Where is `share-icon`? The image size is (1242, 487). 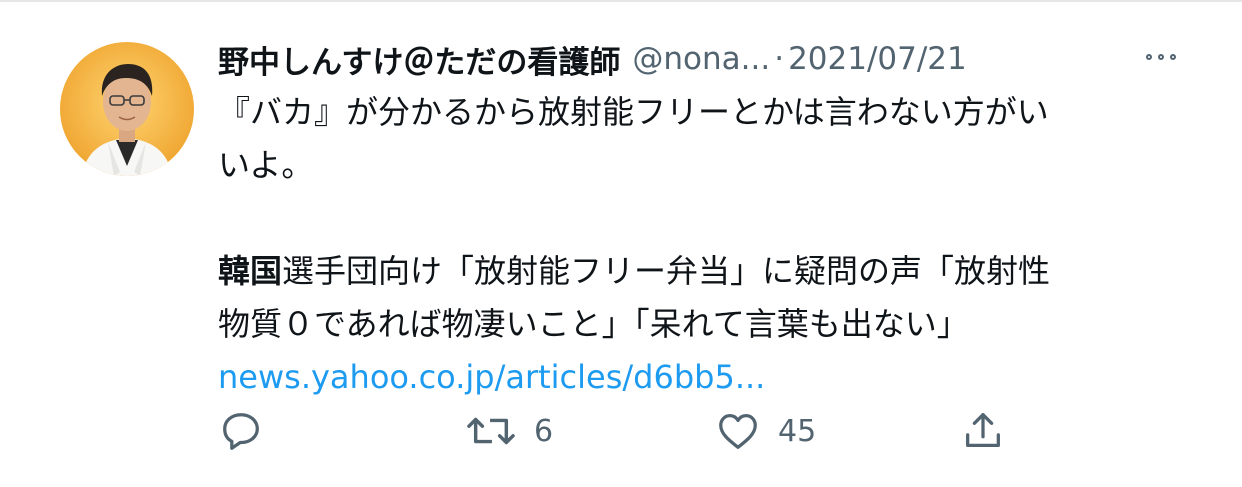 share-icon is located at coordinates (983, 430).